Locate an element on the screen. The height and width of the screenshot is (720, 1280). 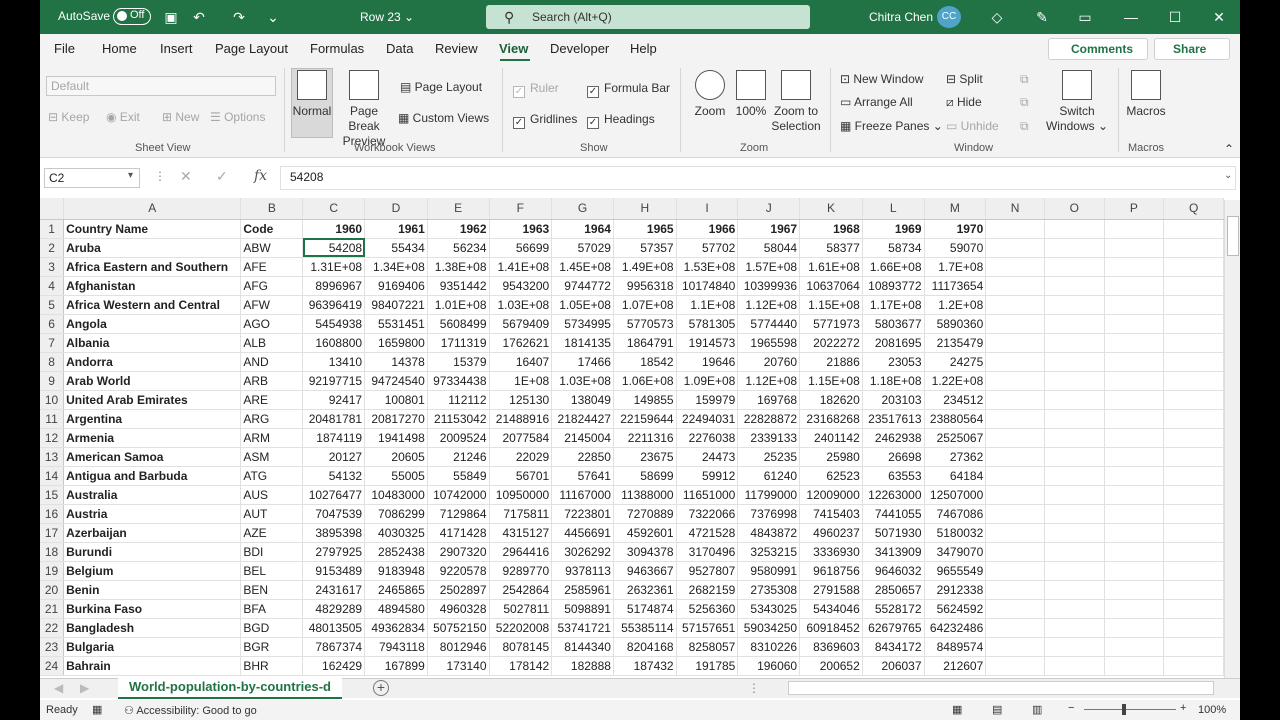
cell: 21824427 is located at coordinates (582, 419).